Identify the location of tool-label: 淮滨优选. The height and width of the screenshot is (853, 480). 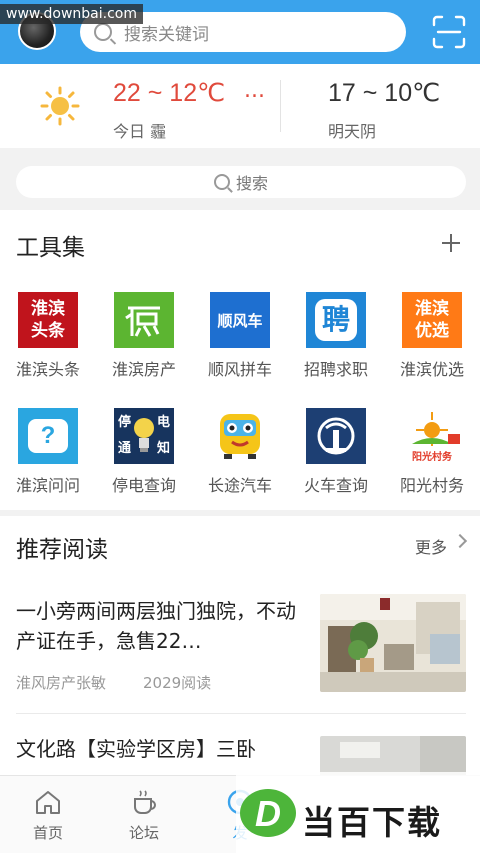
(431, 369).